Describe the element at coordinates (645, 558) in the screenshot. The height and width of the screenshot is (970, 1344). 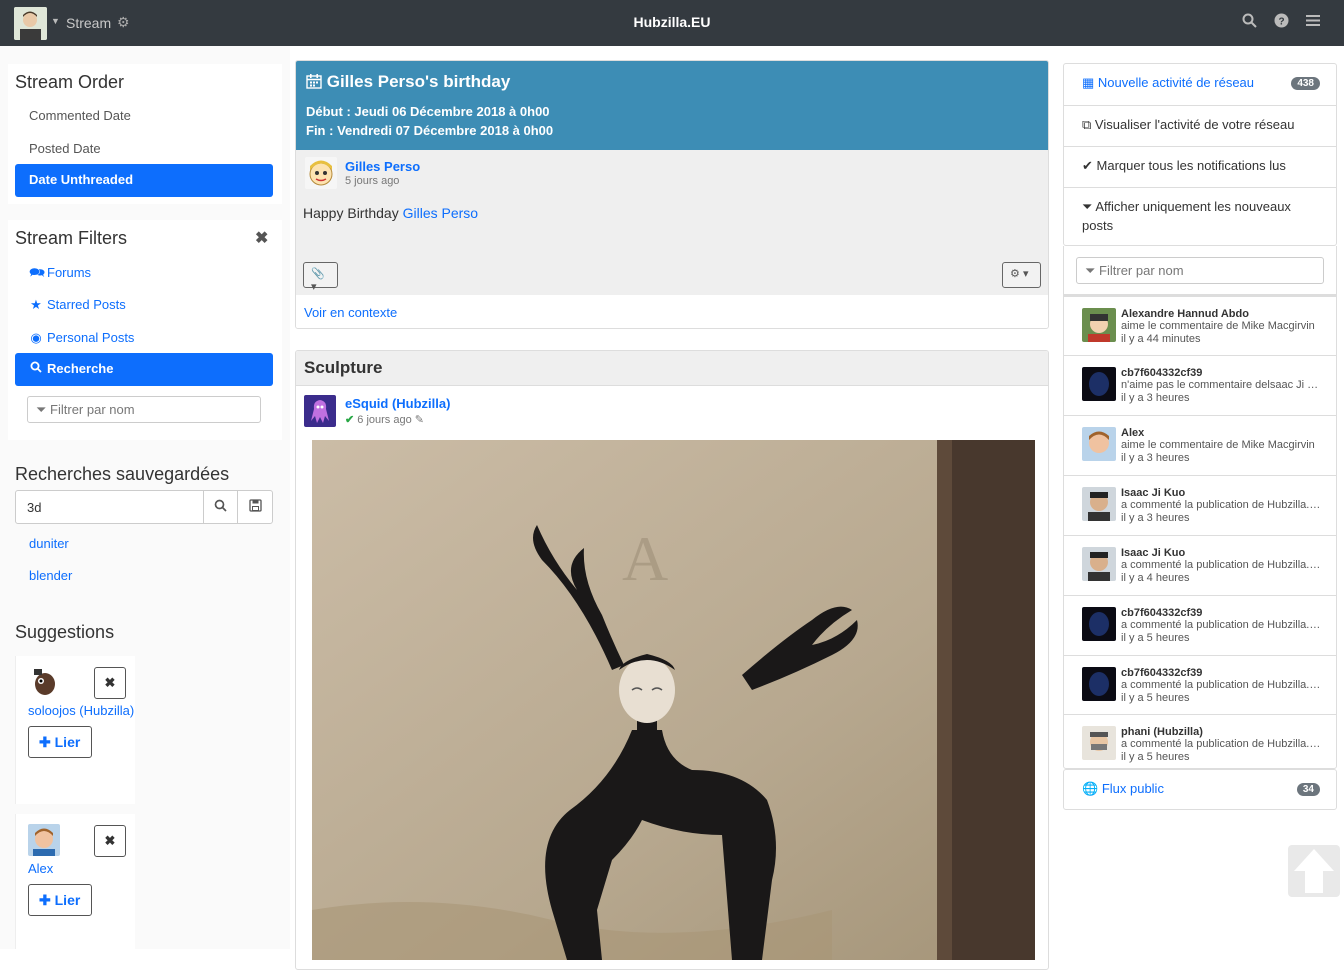
I see `wall-inscription: A` at that location.